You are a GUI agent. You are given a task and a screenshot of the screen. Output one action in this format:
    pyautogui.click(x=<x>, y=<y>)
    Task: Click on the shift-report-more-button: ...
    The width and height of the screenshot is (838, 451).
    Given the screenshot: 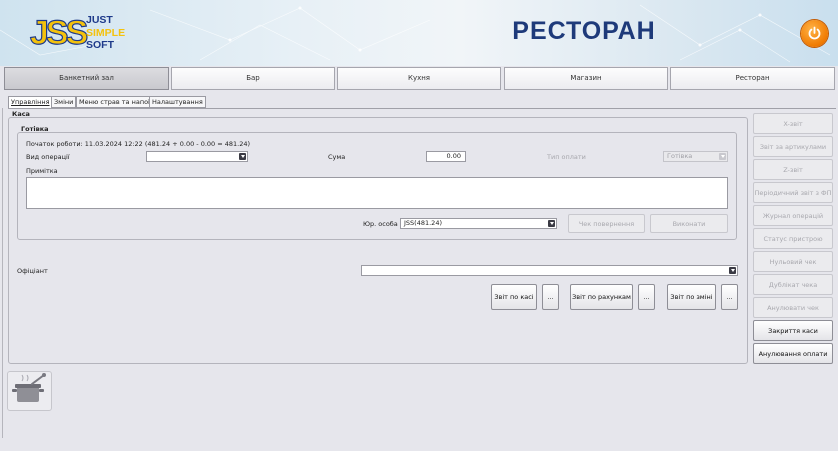 What is the action you would take?
    pyautogui.click(x=729, y=297)
    